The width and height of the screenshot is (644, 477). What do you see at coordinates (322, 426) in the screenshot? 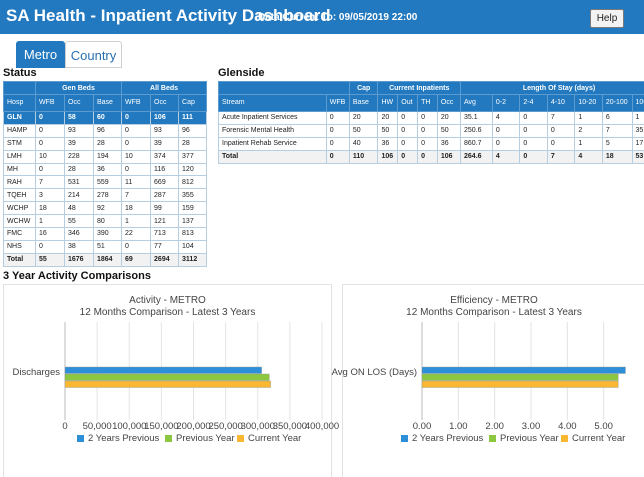
I see `activity-x-tick-label: 400,000` at bounding box center [322, 426].